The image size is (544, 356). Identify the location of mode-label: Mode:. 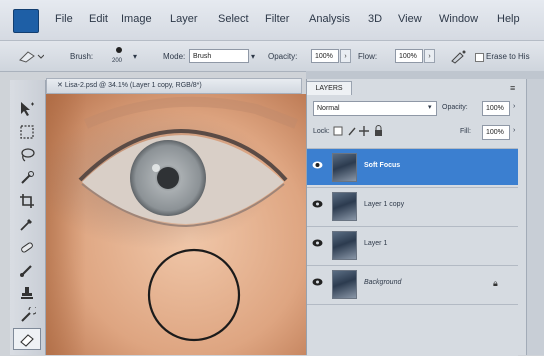
(174, 56).